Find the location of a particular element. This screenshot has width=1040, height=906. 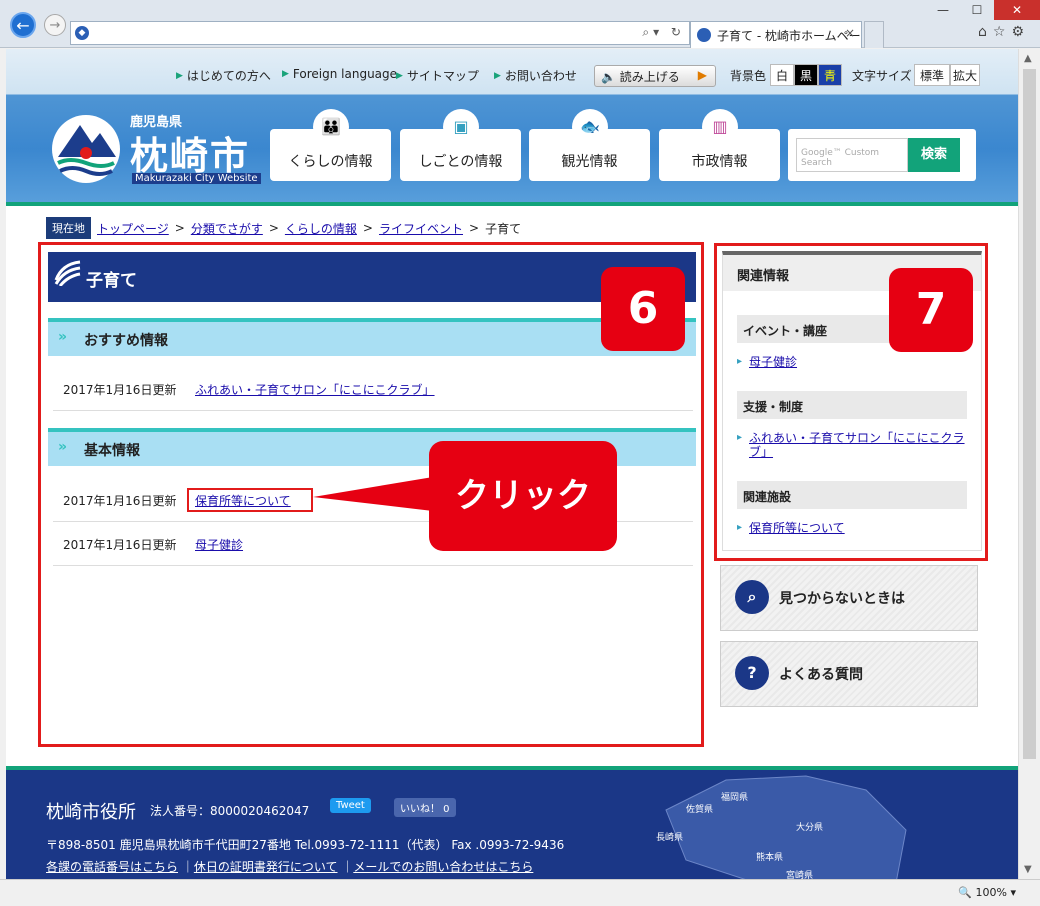

breadcrumb: 現在地 トップページ > 分類でさがす > くらしの情報 > ライフイベント > 子育て is located at coordinates (283, 228).